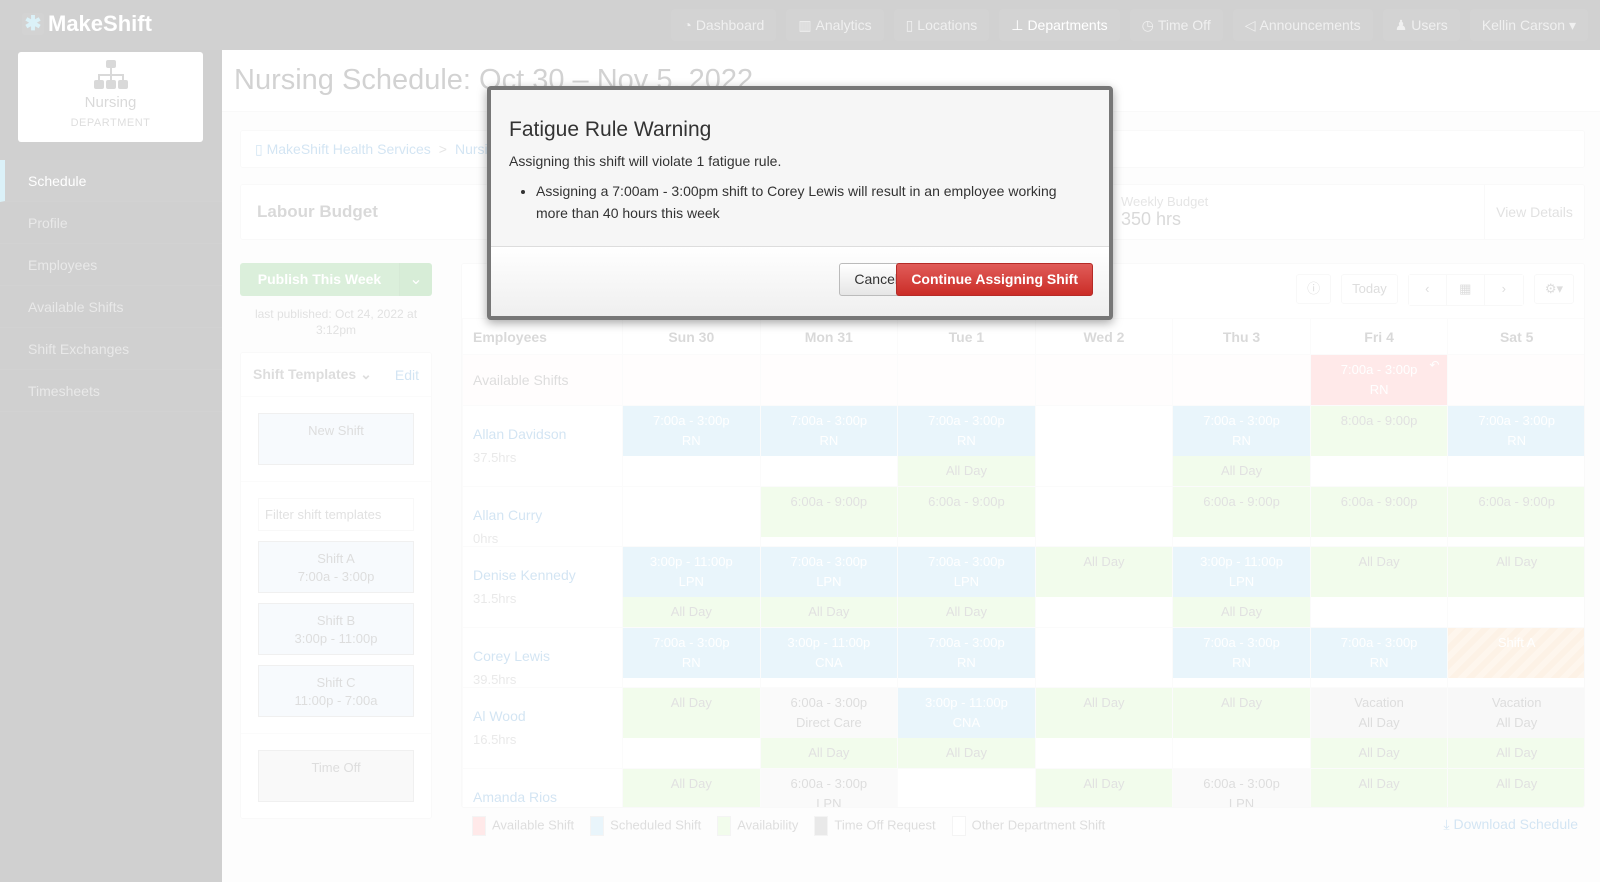 The height and width of the screenshot is (882, 1600). Describe the element at coordinates (800, 281) in the screenshot. I see `modal-footer: Cancel Continue Assigning Shift` at that location.